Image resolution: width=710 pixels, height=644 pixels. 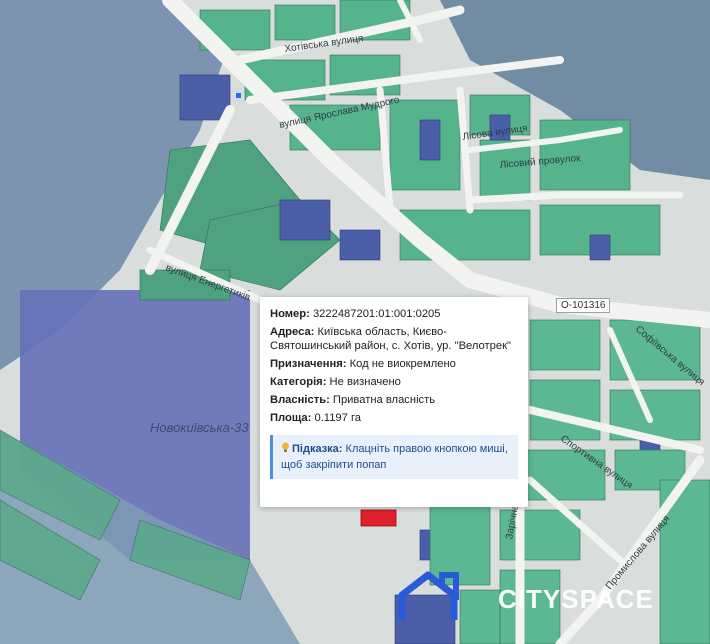 What do you see at coordinates (199, 427) in the screenshot?
I see `district-label: Новокиївська-33` at bounding box center [199, 427].